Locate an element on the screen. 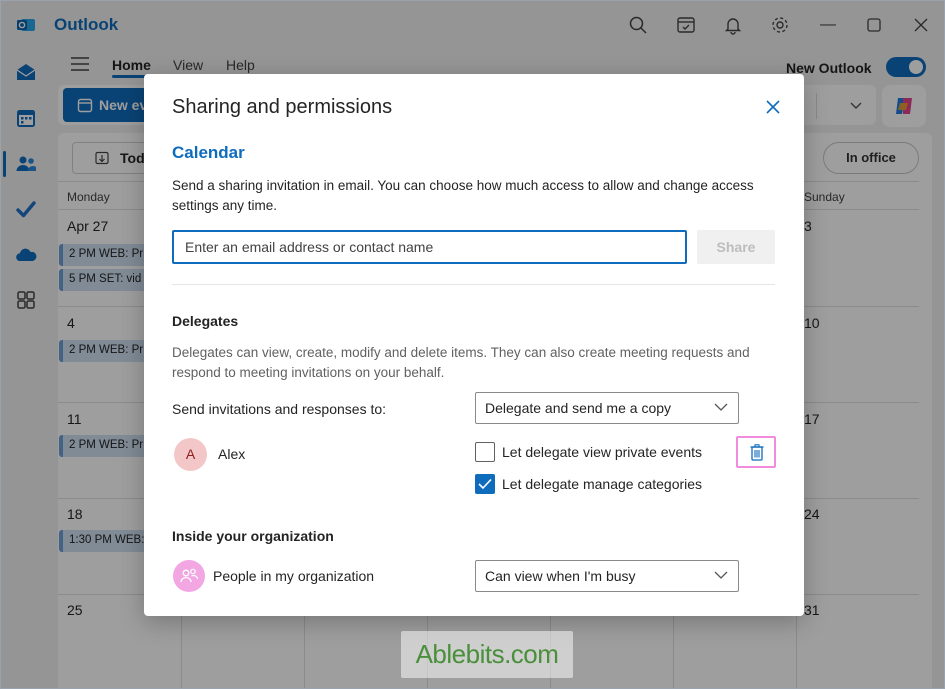  delegates-heading: Delegates is located at coordinates (205, 321).